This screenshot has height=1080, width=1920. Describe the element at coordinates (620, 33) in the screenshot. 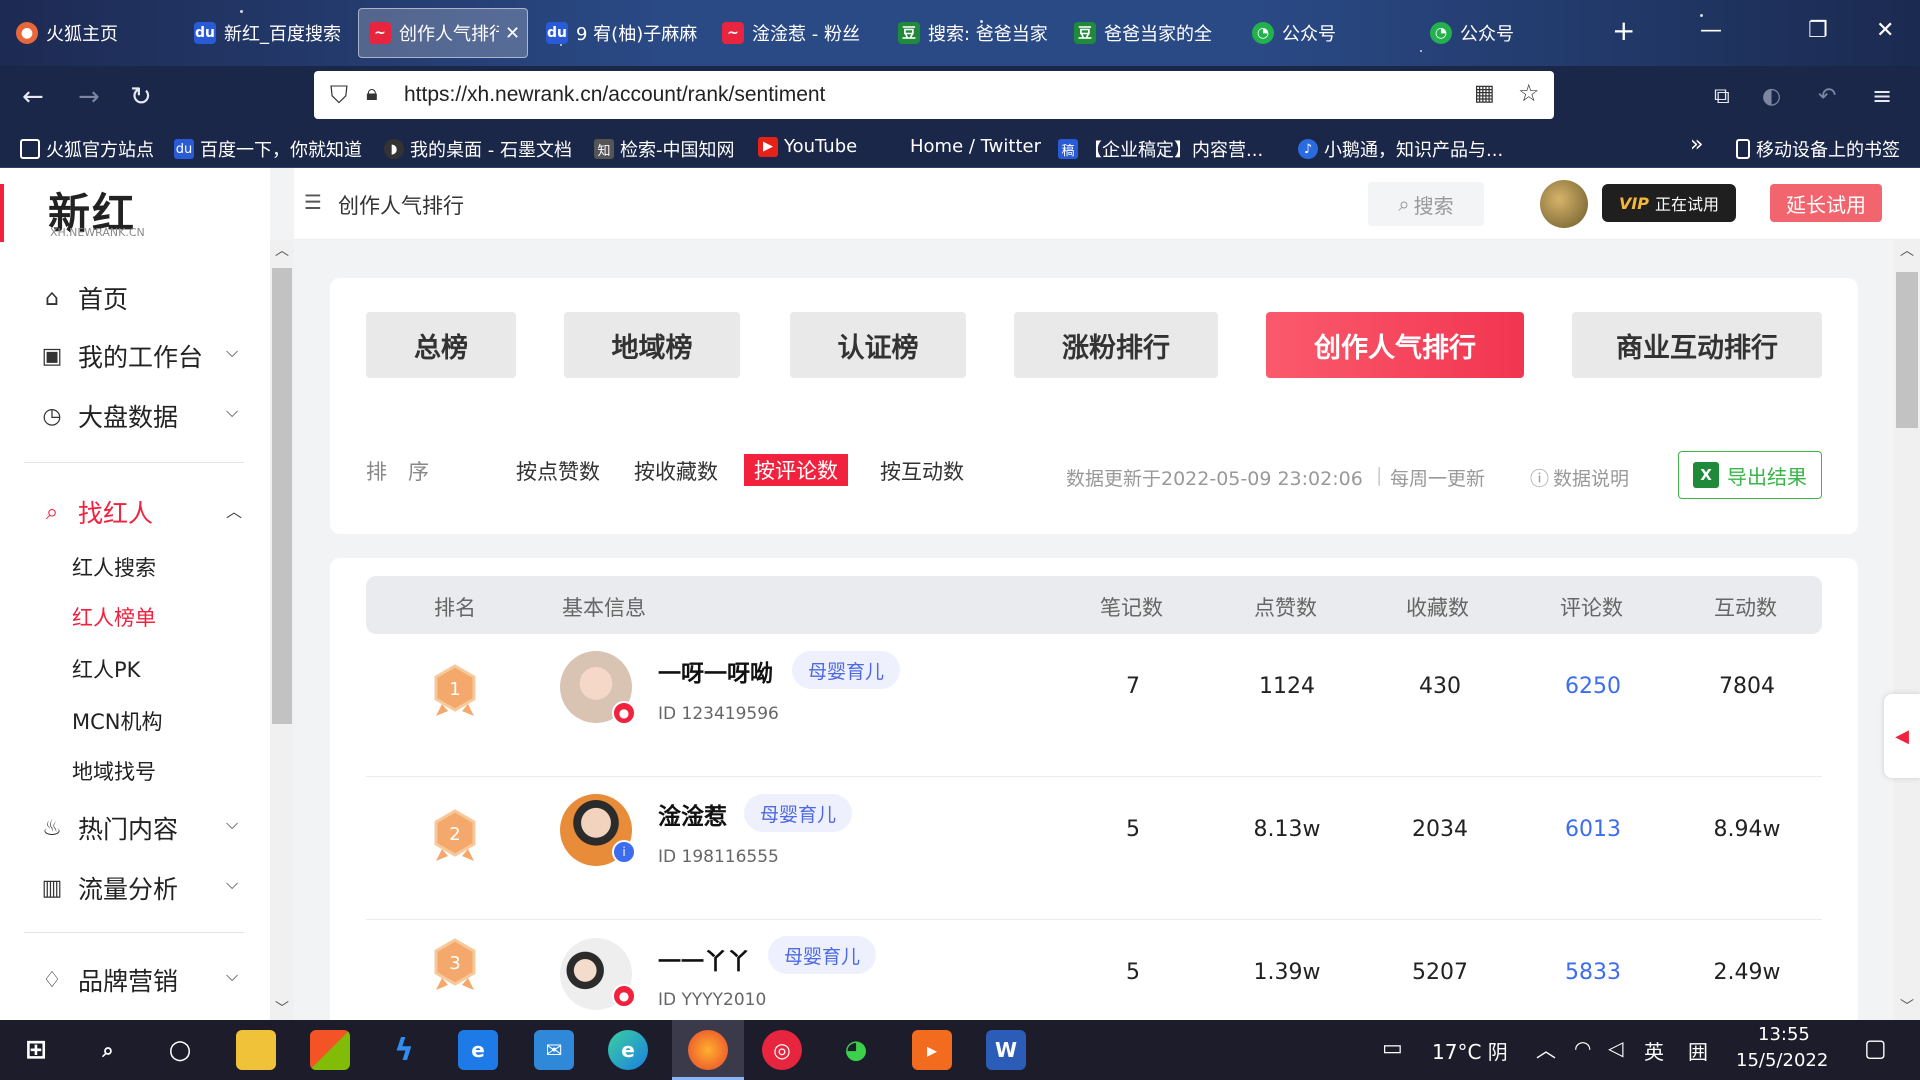

I see `browser-tab: du 9 宥(柚)子麻麻` at that location.